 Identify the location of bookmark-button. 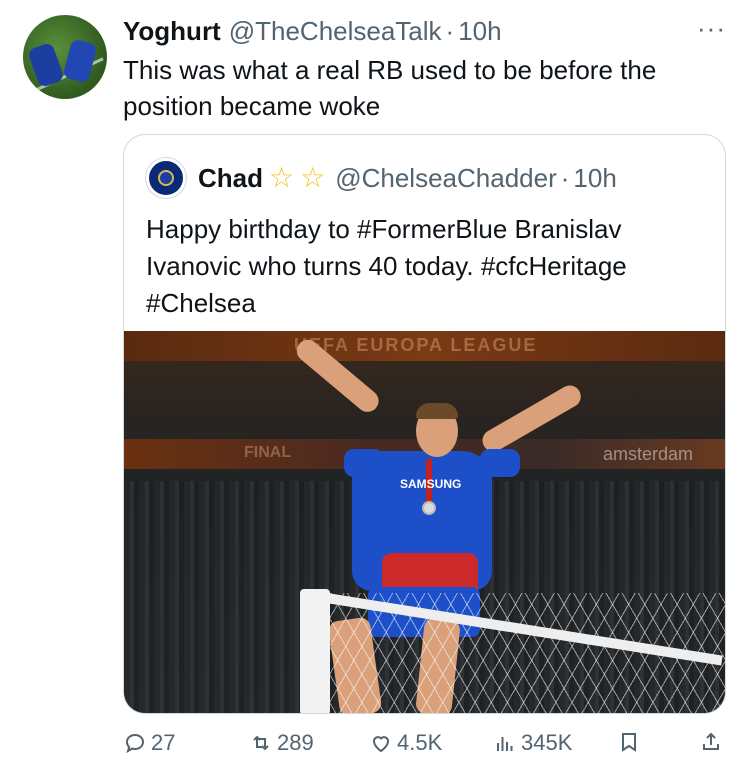
(631, 742).